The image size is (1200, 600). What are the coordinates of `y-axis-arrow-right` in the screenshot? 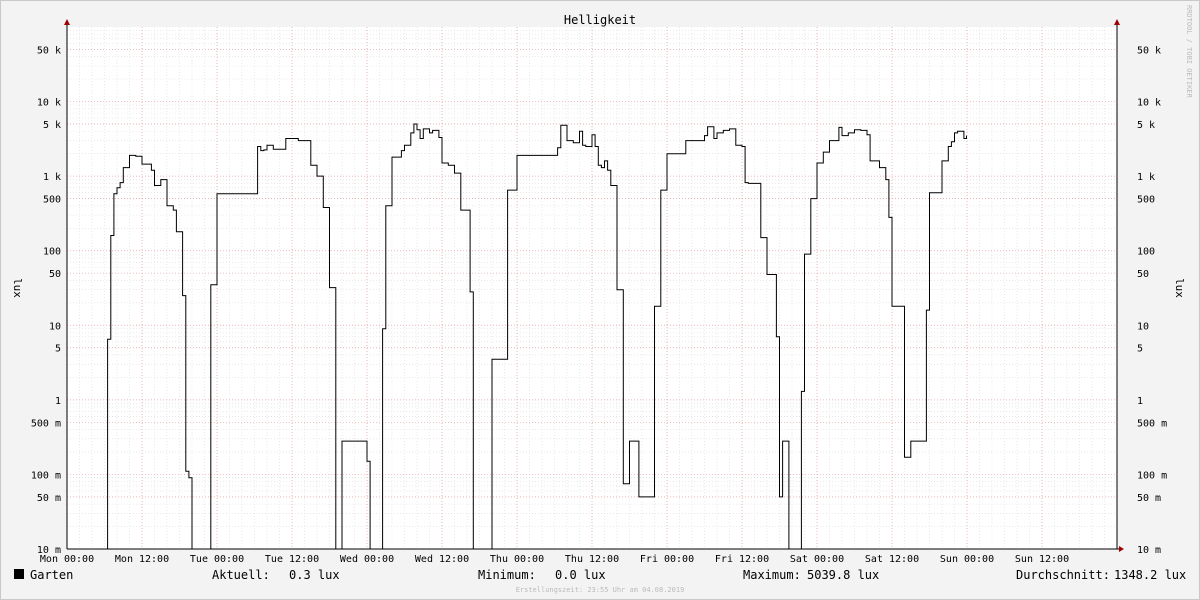 It's located at (1117, 22).